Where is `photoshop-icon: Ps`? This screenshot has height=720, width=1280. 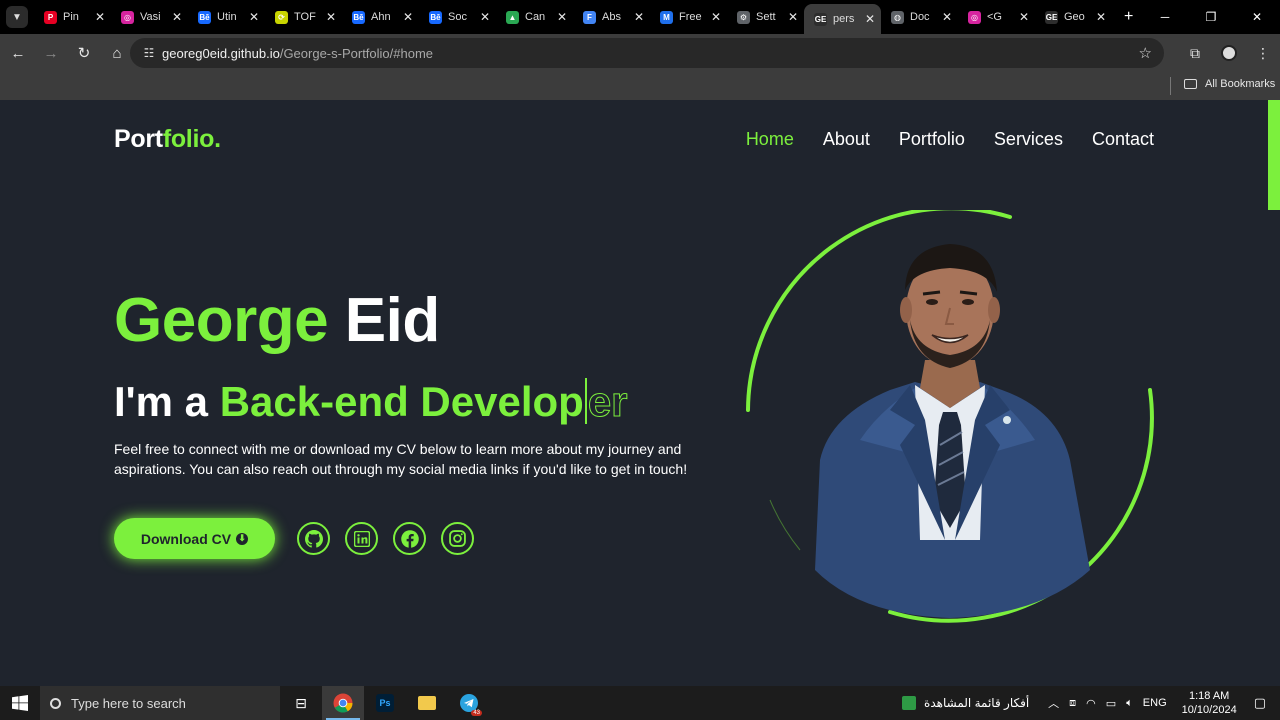
photoshop-icon: Ps is located at coordinates (385, 703).